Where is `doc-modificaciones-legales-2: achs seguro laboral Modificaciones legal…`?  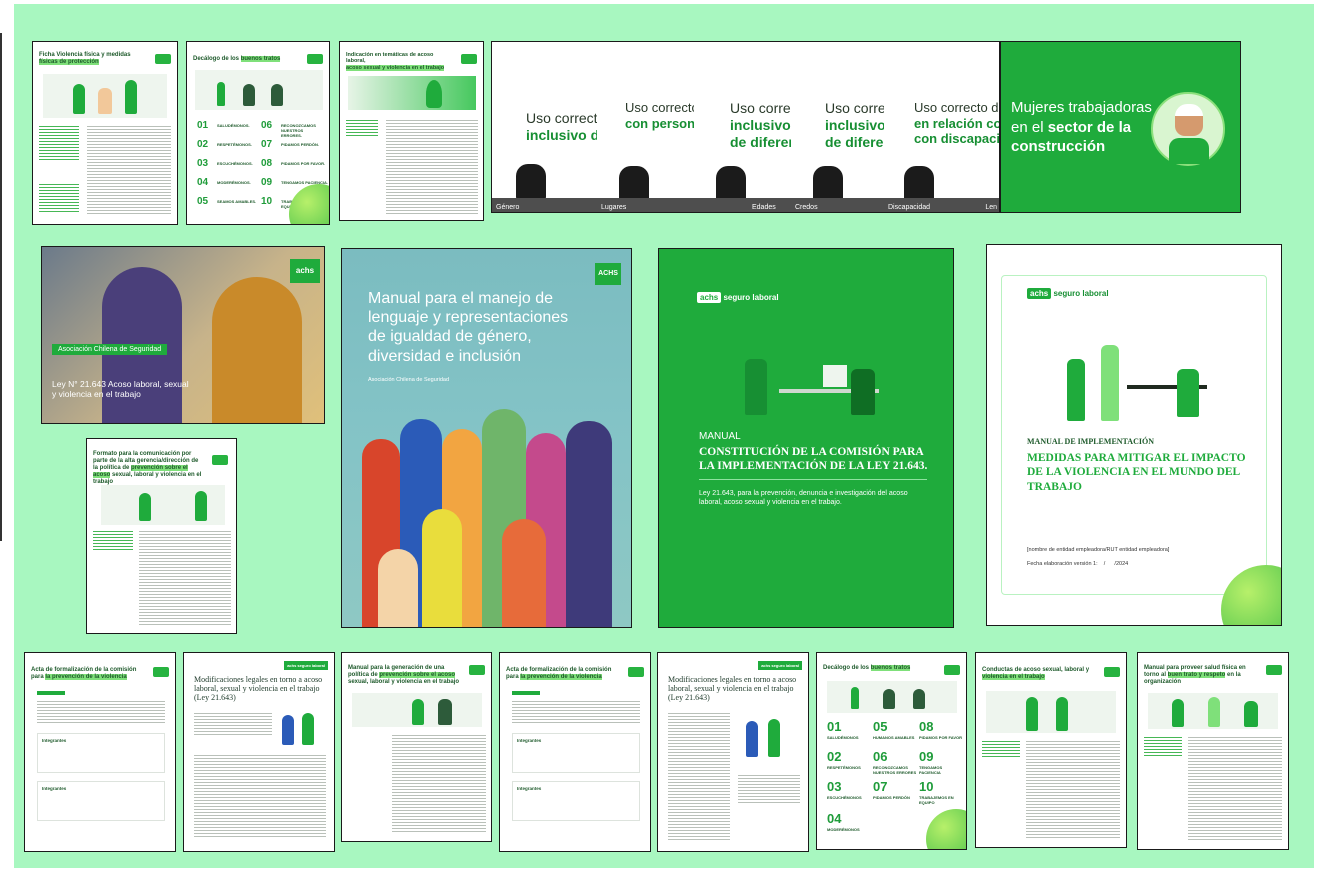
doc-modificaciones-legales-2: achs seguro laboral Modificaciones legal… is located at coordinates (733, 752).